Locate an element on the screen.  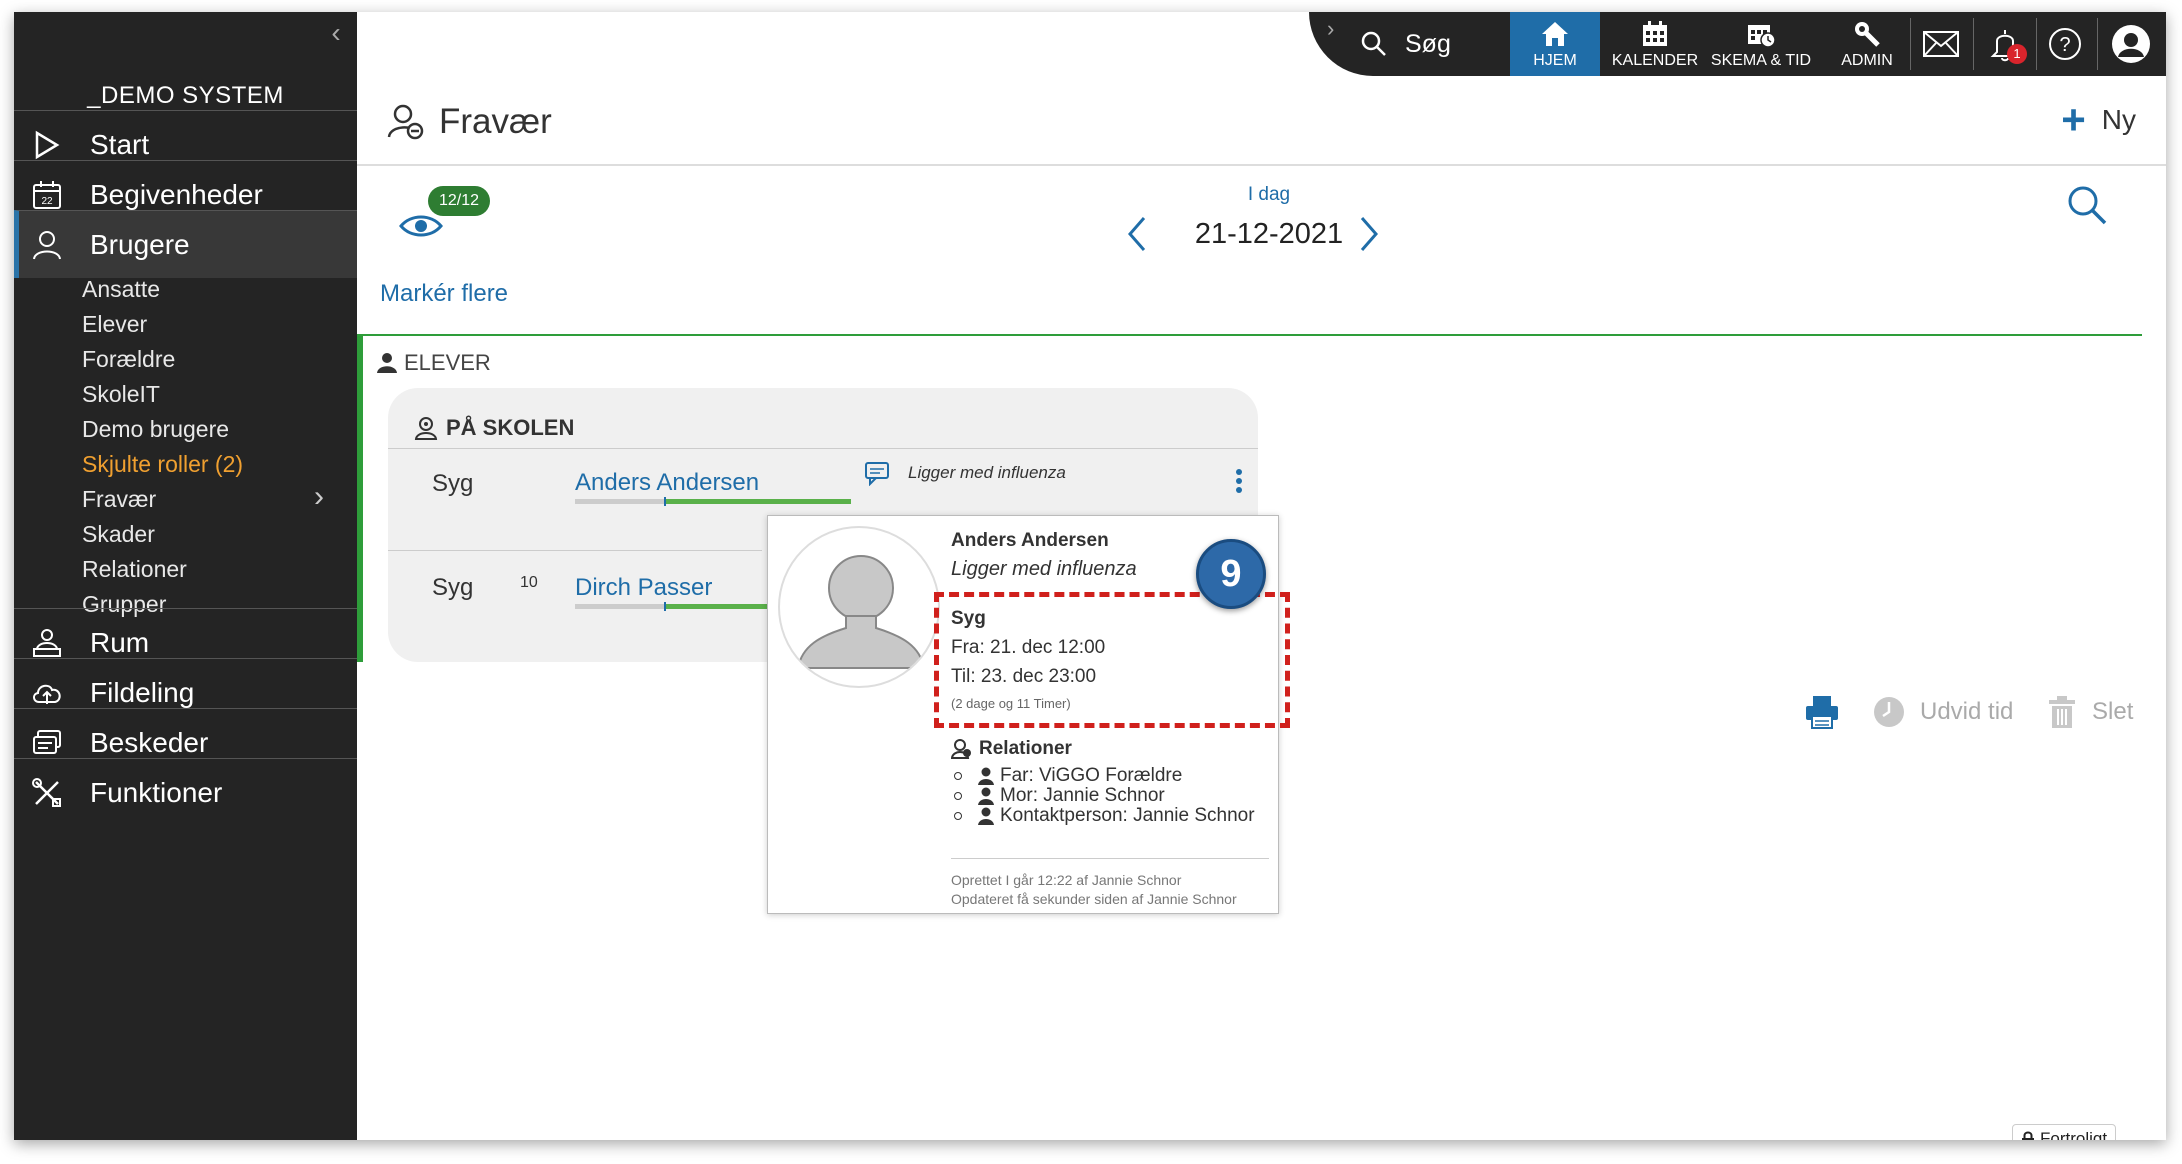
nav-hjem: HJEM is located at coordinates (1555, 44).